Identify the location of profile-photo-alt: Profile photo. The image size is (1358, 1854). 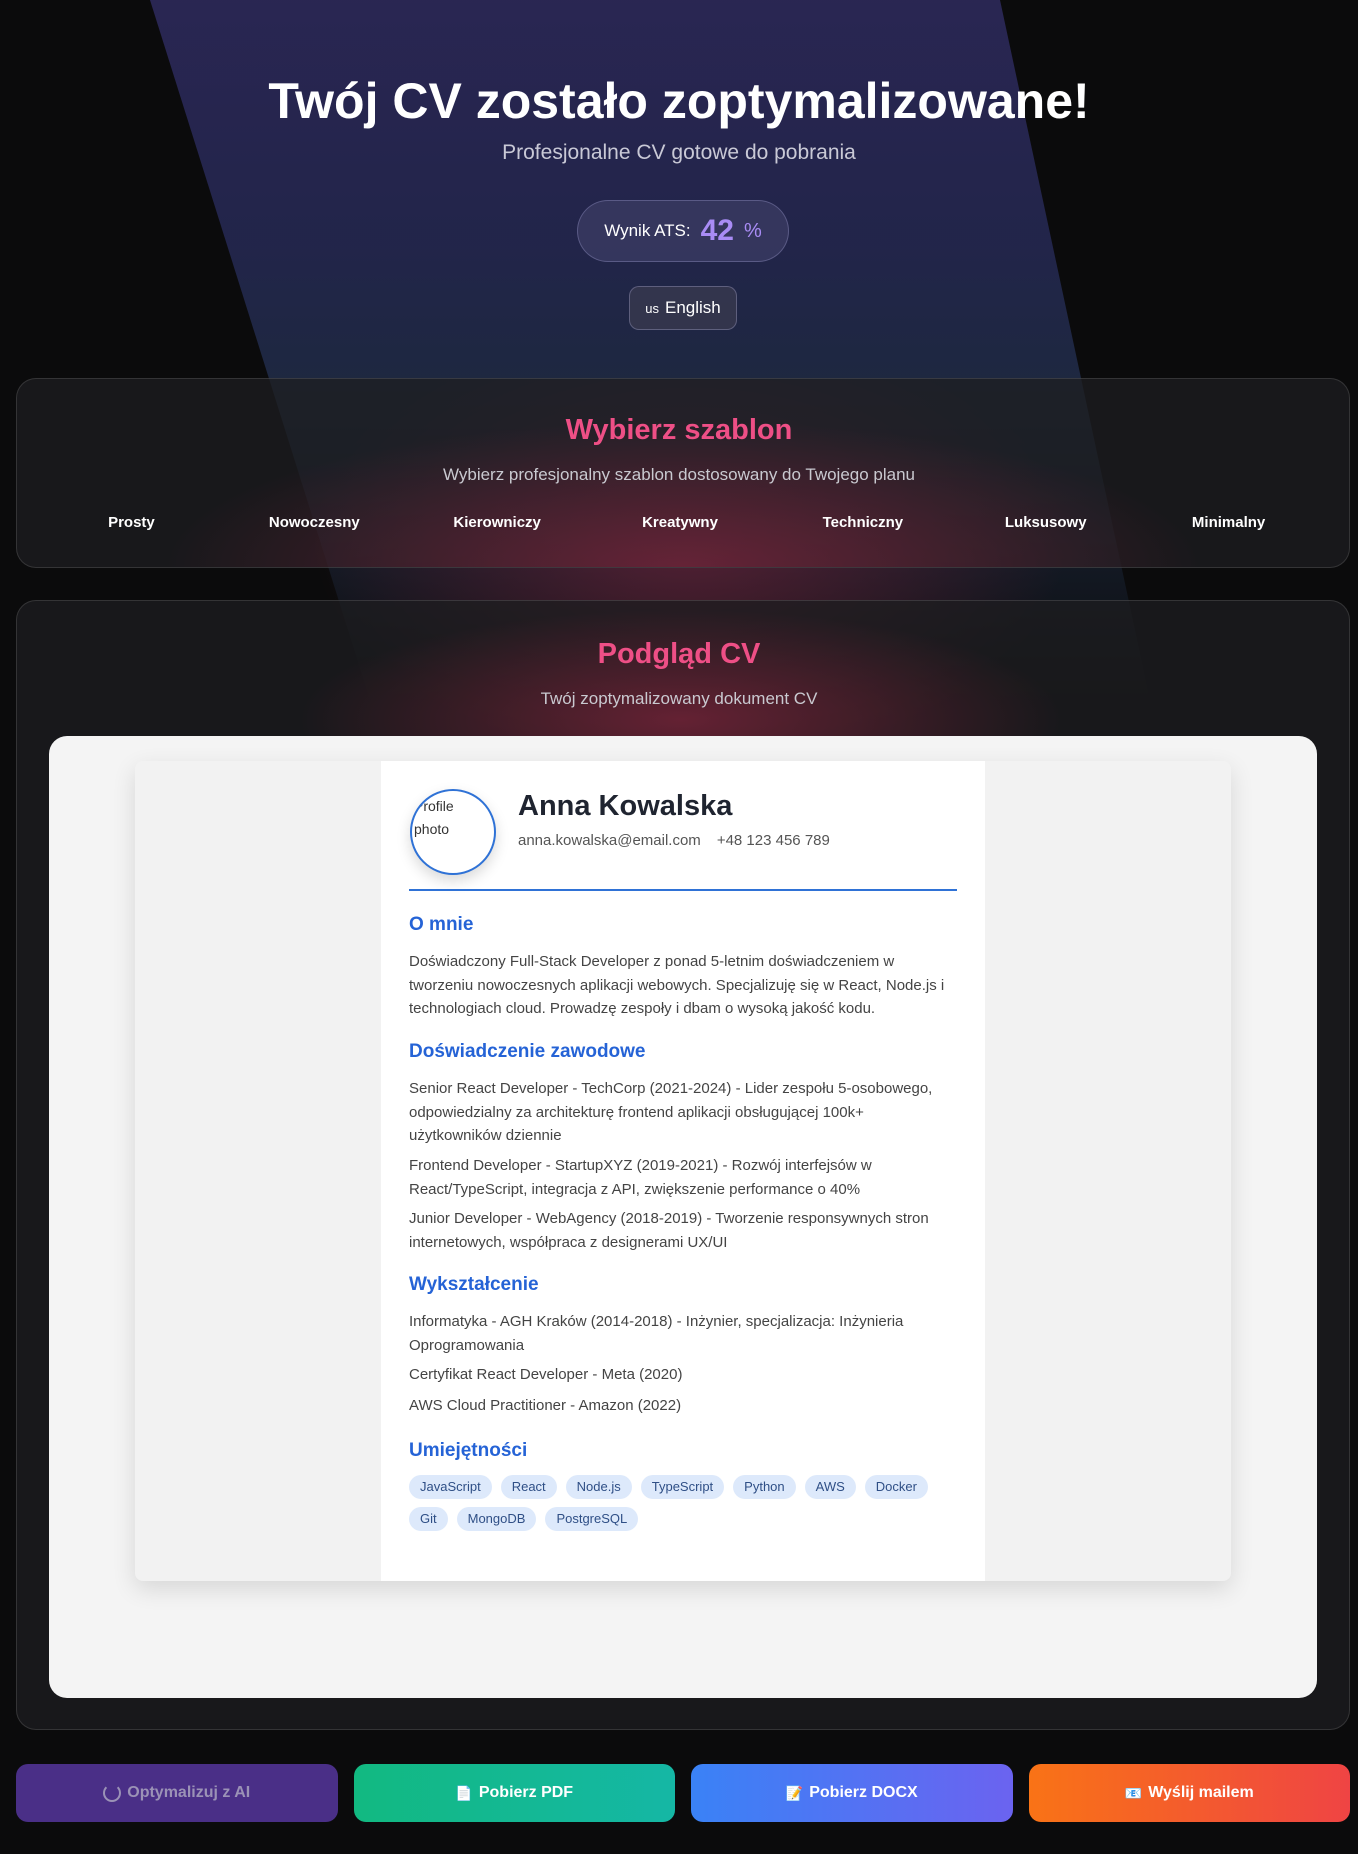
(434, 817).